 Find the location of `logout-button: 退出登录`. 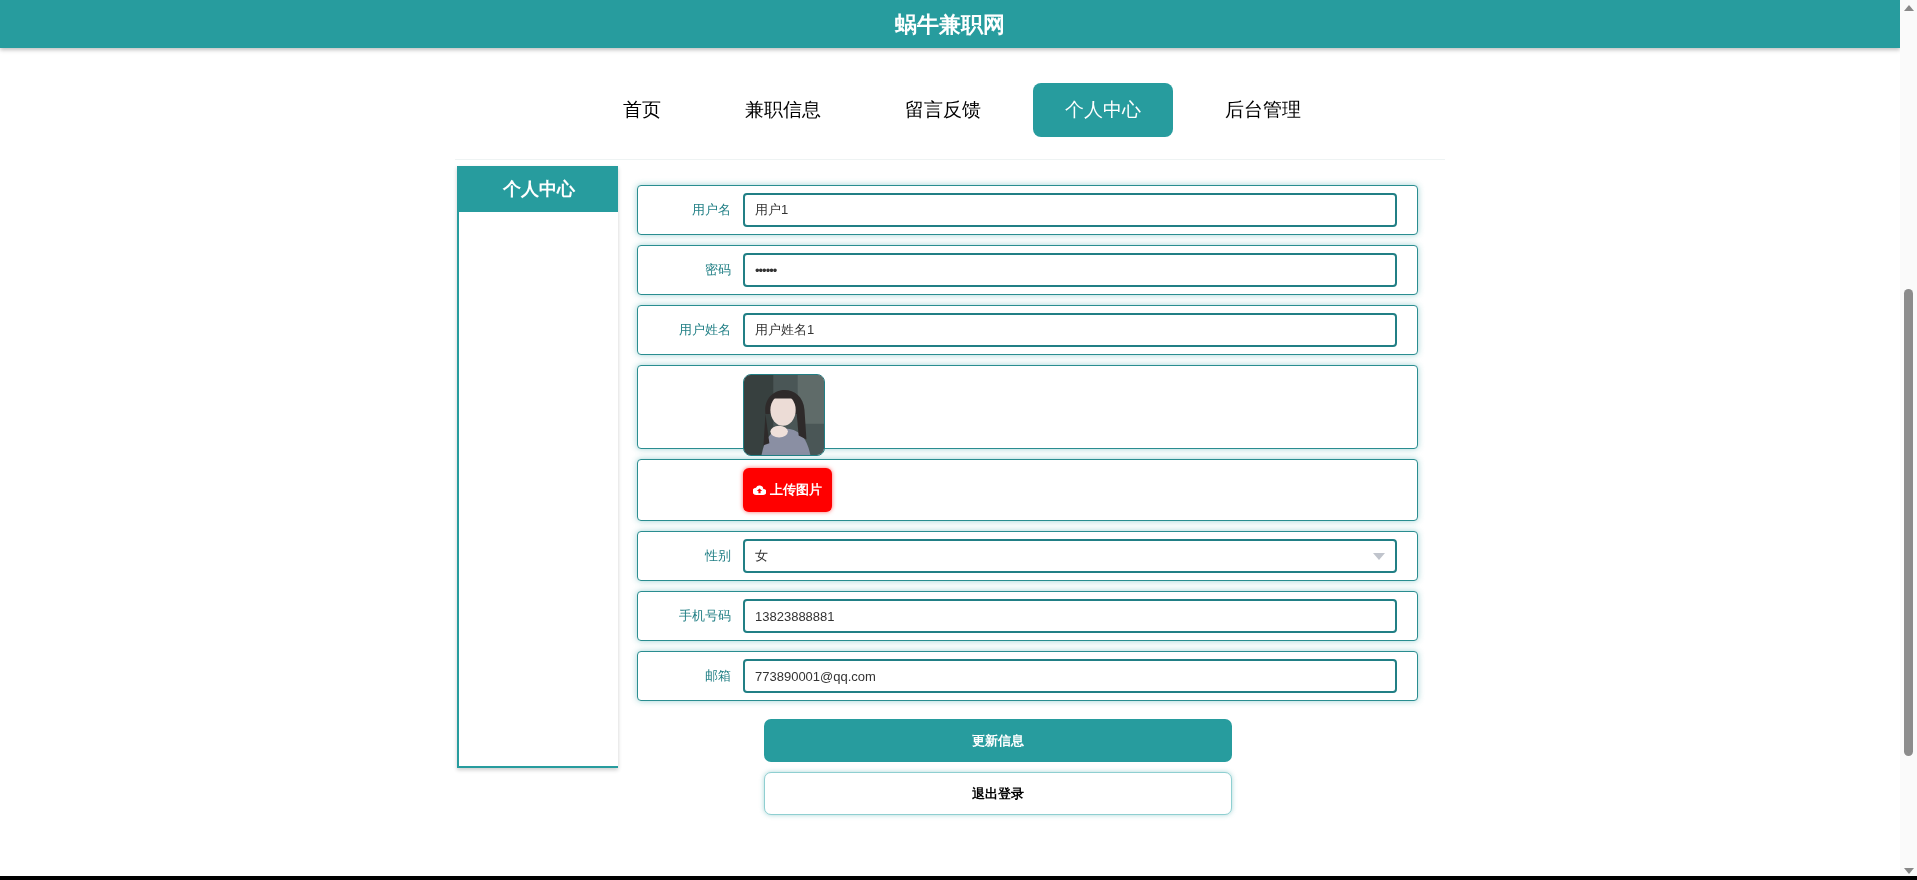

logout-button: 退出登录 is located at coordinates (997, 793).